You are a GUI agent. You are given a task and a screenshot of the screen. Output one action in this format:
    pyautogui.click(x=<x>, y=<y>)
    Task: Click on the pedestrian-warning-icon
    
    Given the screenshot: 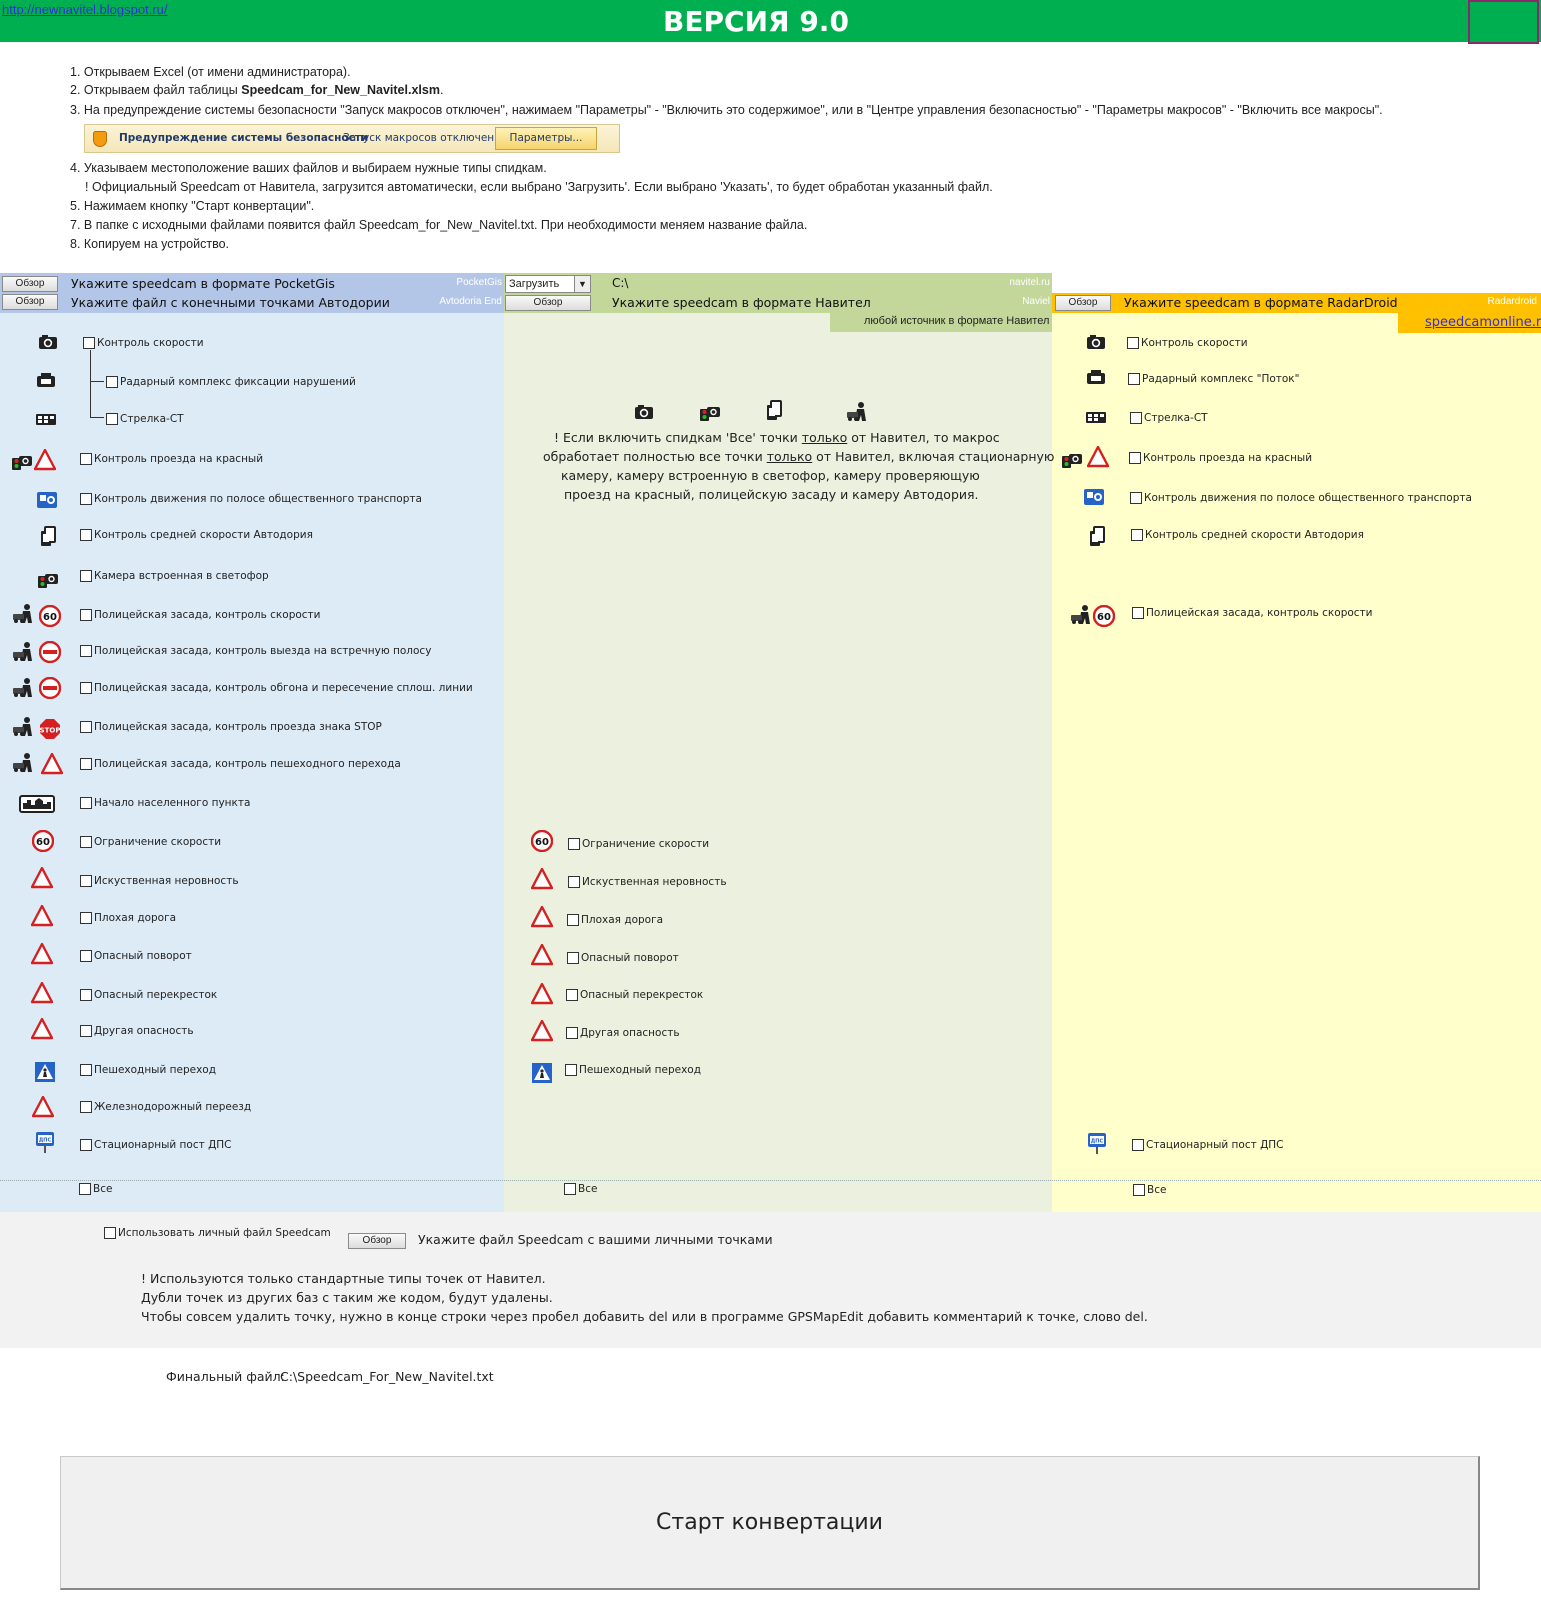 What is the action you would take?
    pyautogui.click(x=52, y=764)
    